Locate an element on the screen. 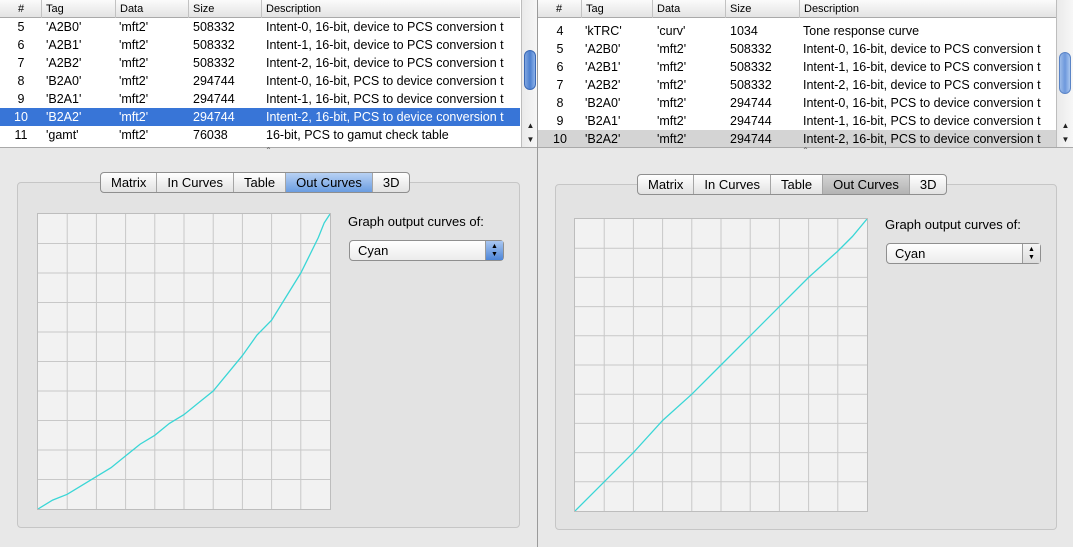 Image resolution: width=1073 pixels, height=547 pixels. row-number: 9 is located at coordinates (21, 99).